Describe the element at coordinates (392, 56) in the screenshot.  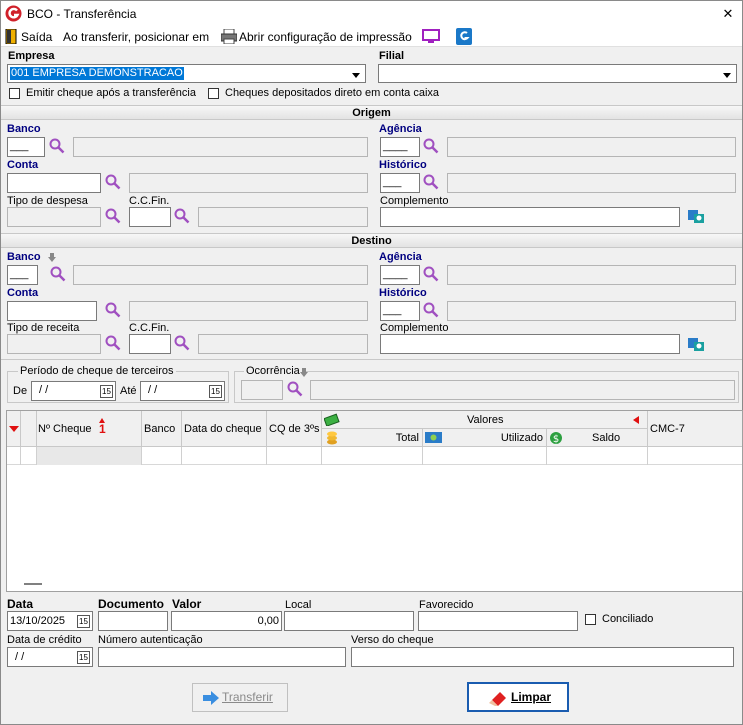
I see `branch-label: Filial` at that location.